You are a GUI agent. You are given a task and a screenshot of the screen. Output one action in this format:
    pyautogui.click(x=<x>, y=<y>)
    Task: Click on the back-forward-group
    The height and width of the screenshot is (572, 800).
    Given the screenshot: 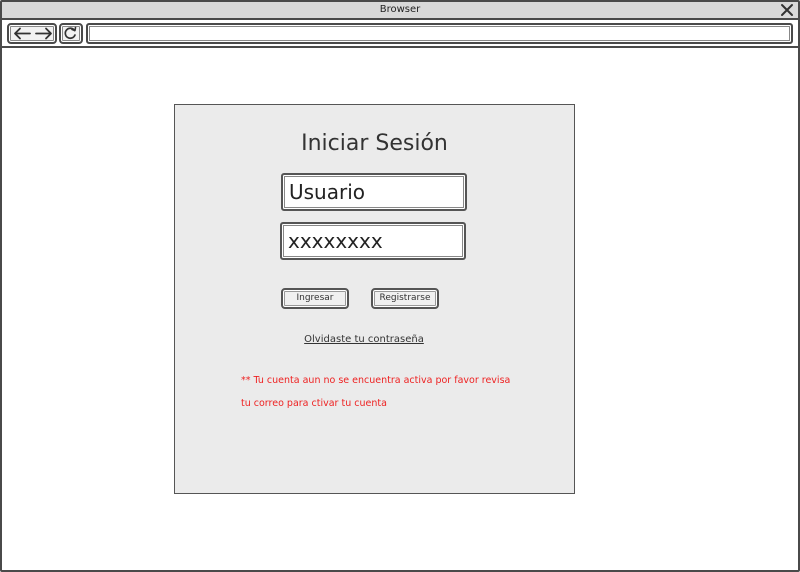 What is the action you would take?
    pyautogui.click(x=32, y=33)
    